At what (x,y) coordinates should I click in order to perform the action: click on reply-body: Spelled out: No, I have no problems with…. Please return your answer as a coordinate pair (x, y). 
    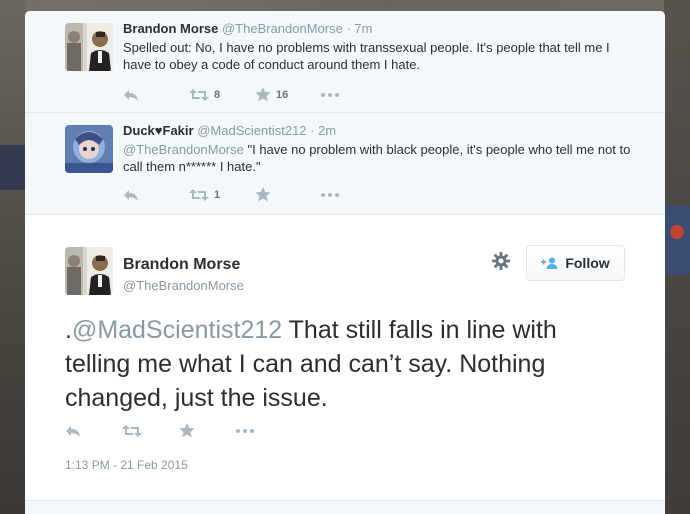
    Looking at the image, I should click on (366, 56).